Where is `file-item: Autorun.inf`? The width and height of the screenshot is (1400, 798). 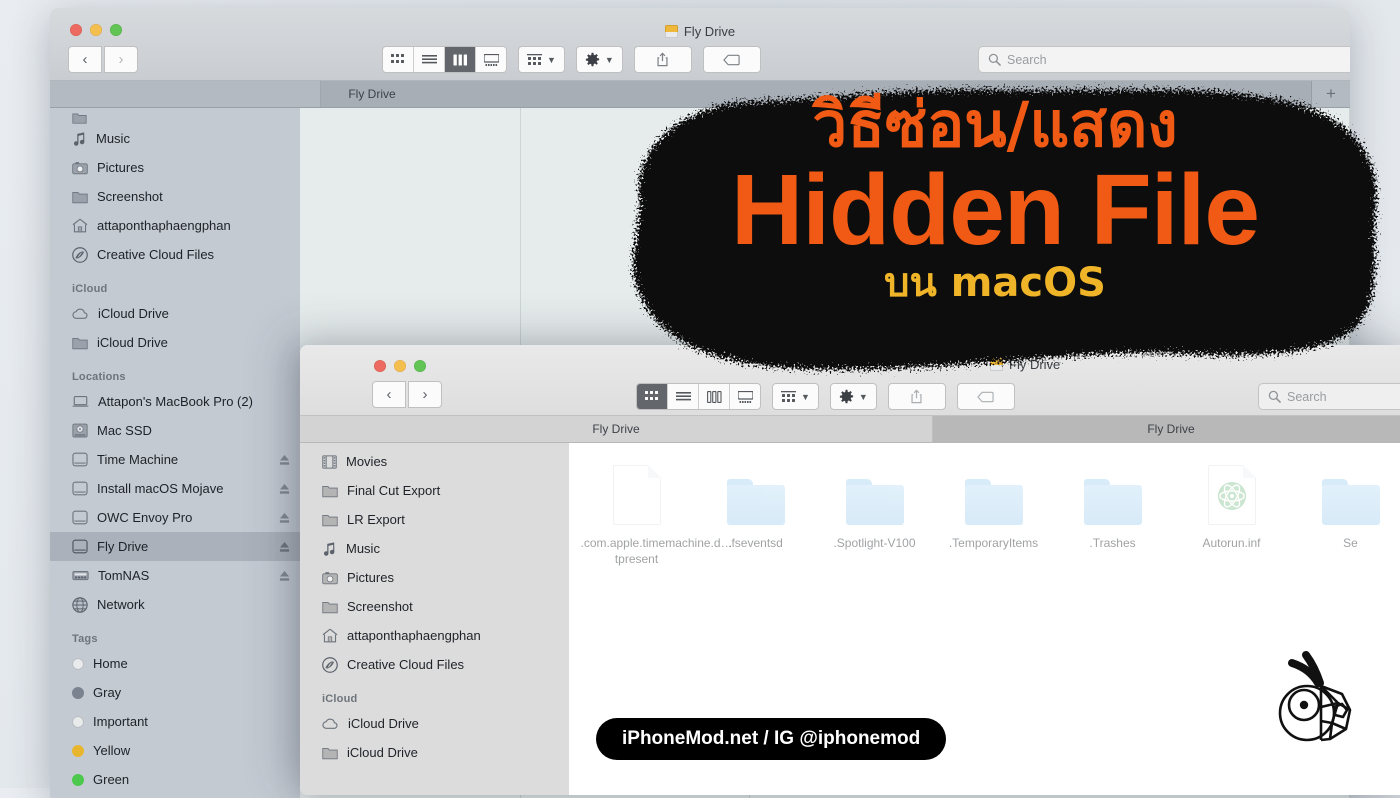
file-item: Autorun.inf is located at coordinates (1231, 515).